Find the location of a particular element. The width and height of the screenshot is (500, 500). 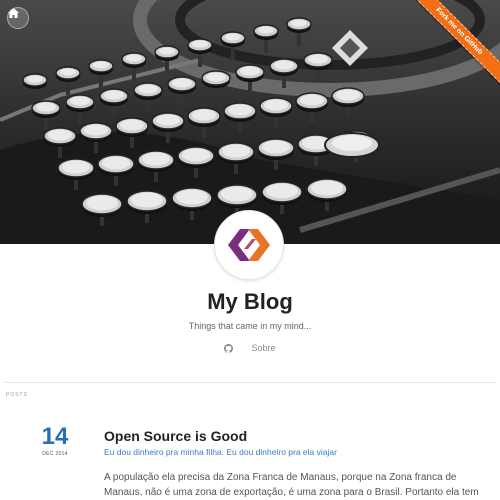

avatar is located at coordinates (249, 245).